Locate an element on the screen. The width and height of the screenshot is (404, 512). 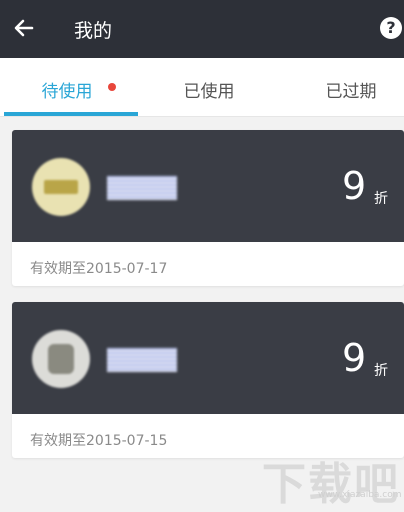
tab-expired-label: 已过期 is located at coordinates (351, 92).